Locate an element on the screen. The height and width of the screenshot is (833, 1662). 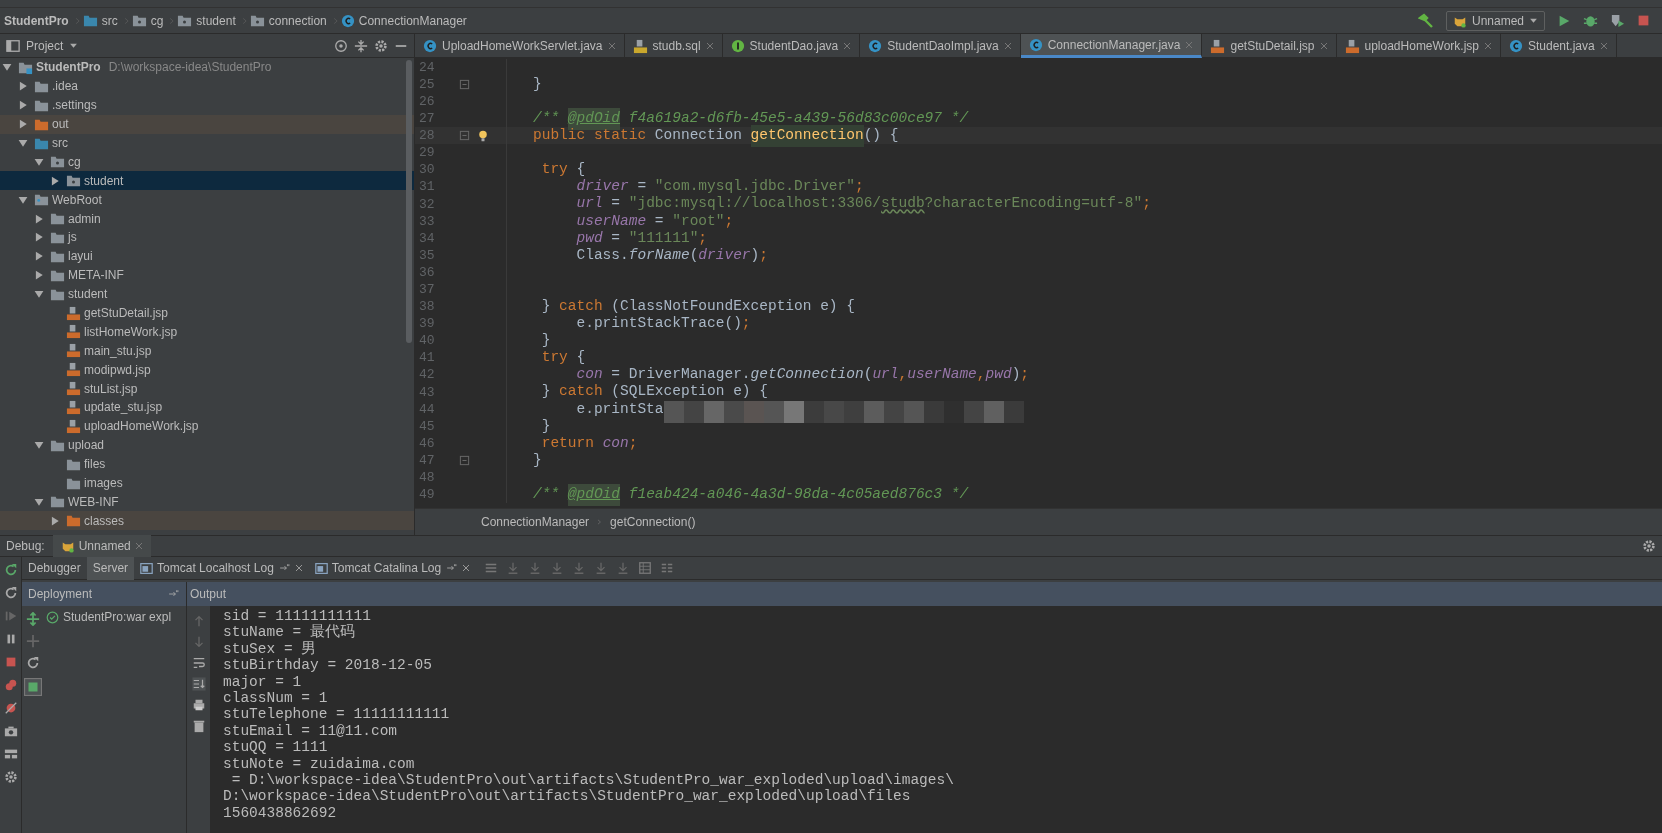
panel-title: Debug: is located at coordinates (25, 546).